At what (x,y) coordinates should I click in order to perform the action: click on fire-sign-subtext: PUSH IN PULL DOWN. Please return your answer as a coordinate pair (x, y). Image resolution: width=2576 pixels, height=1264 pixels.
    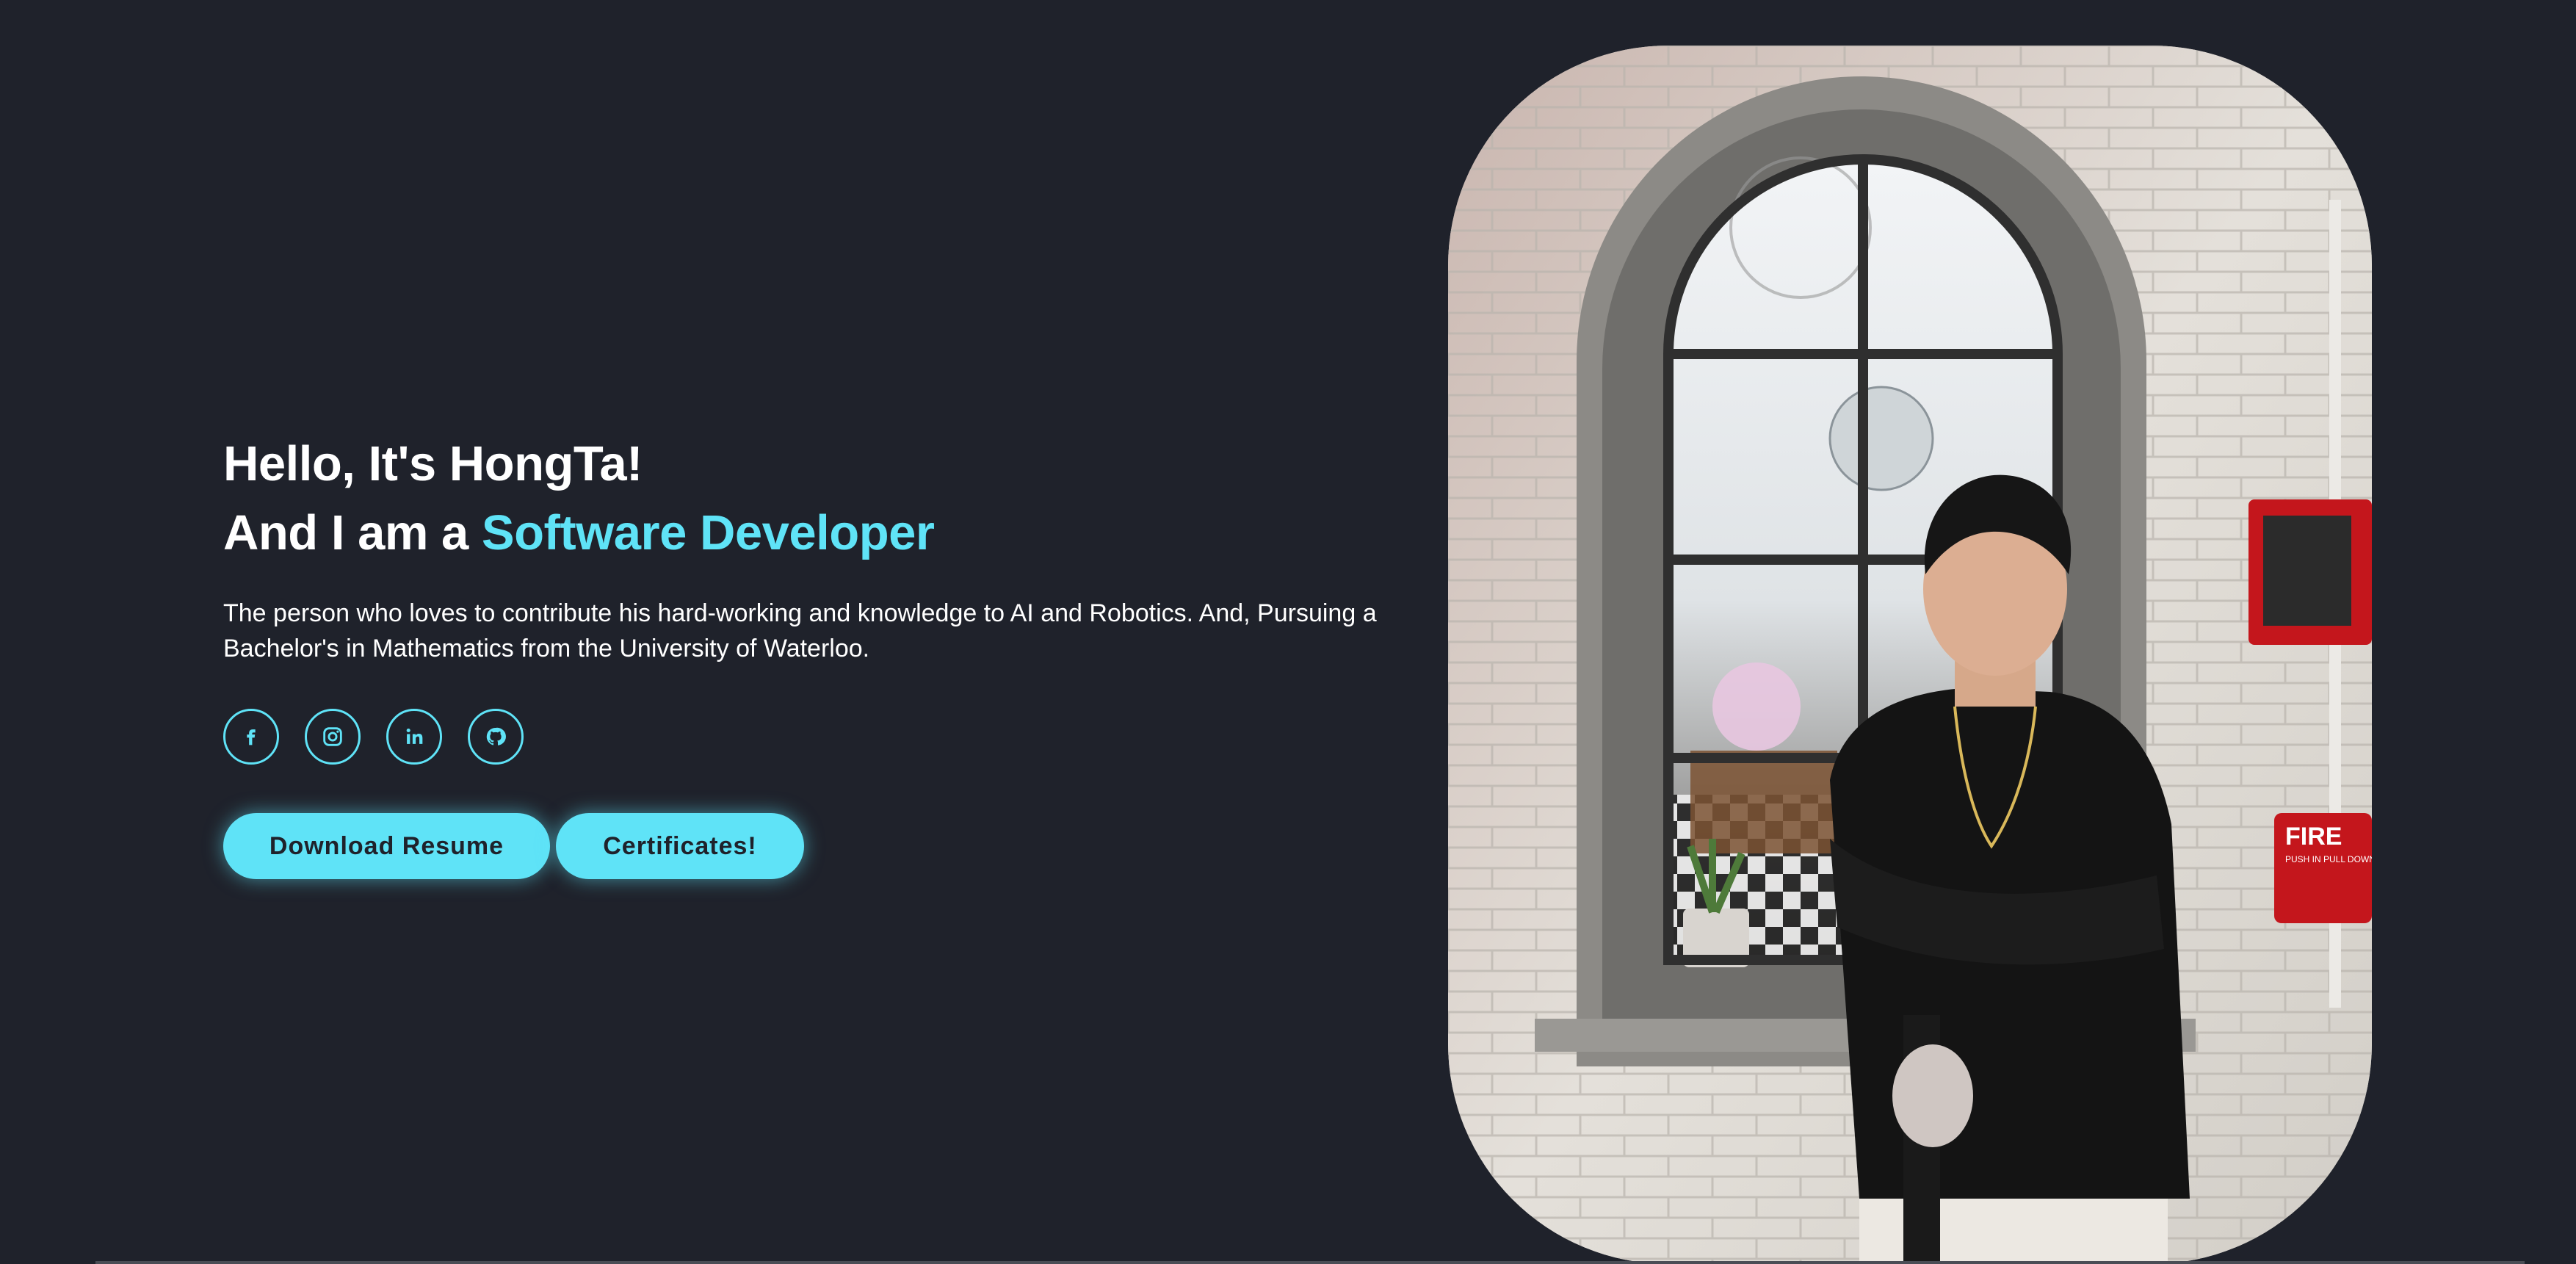
    Looking at the image, I should click on (2328, 859).